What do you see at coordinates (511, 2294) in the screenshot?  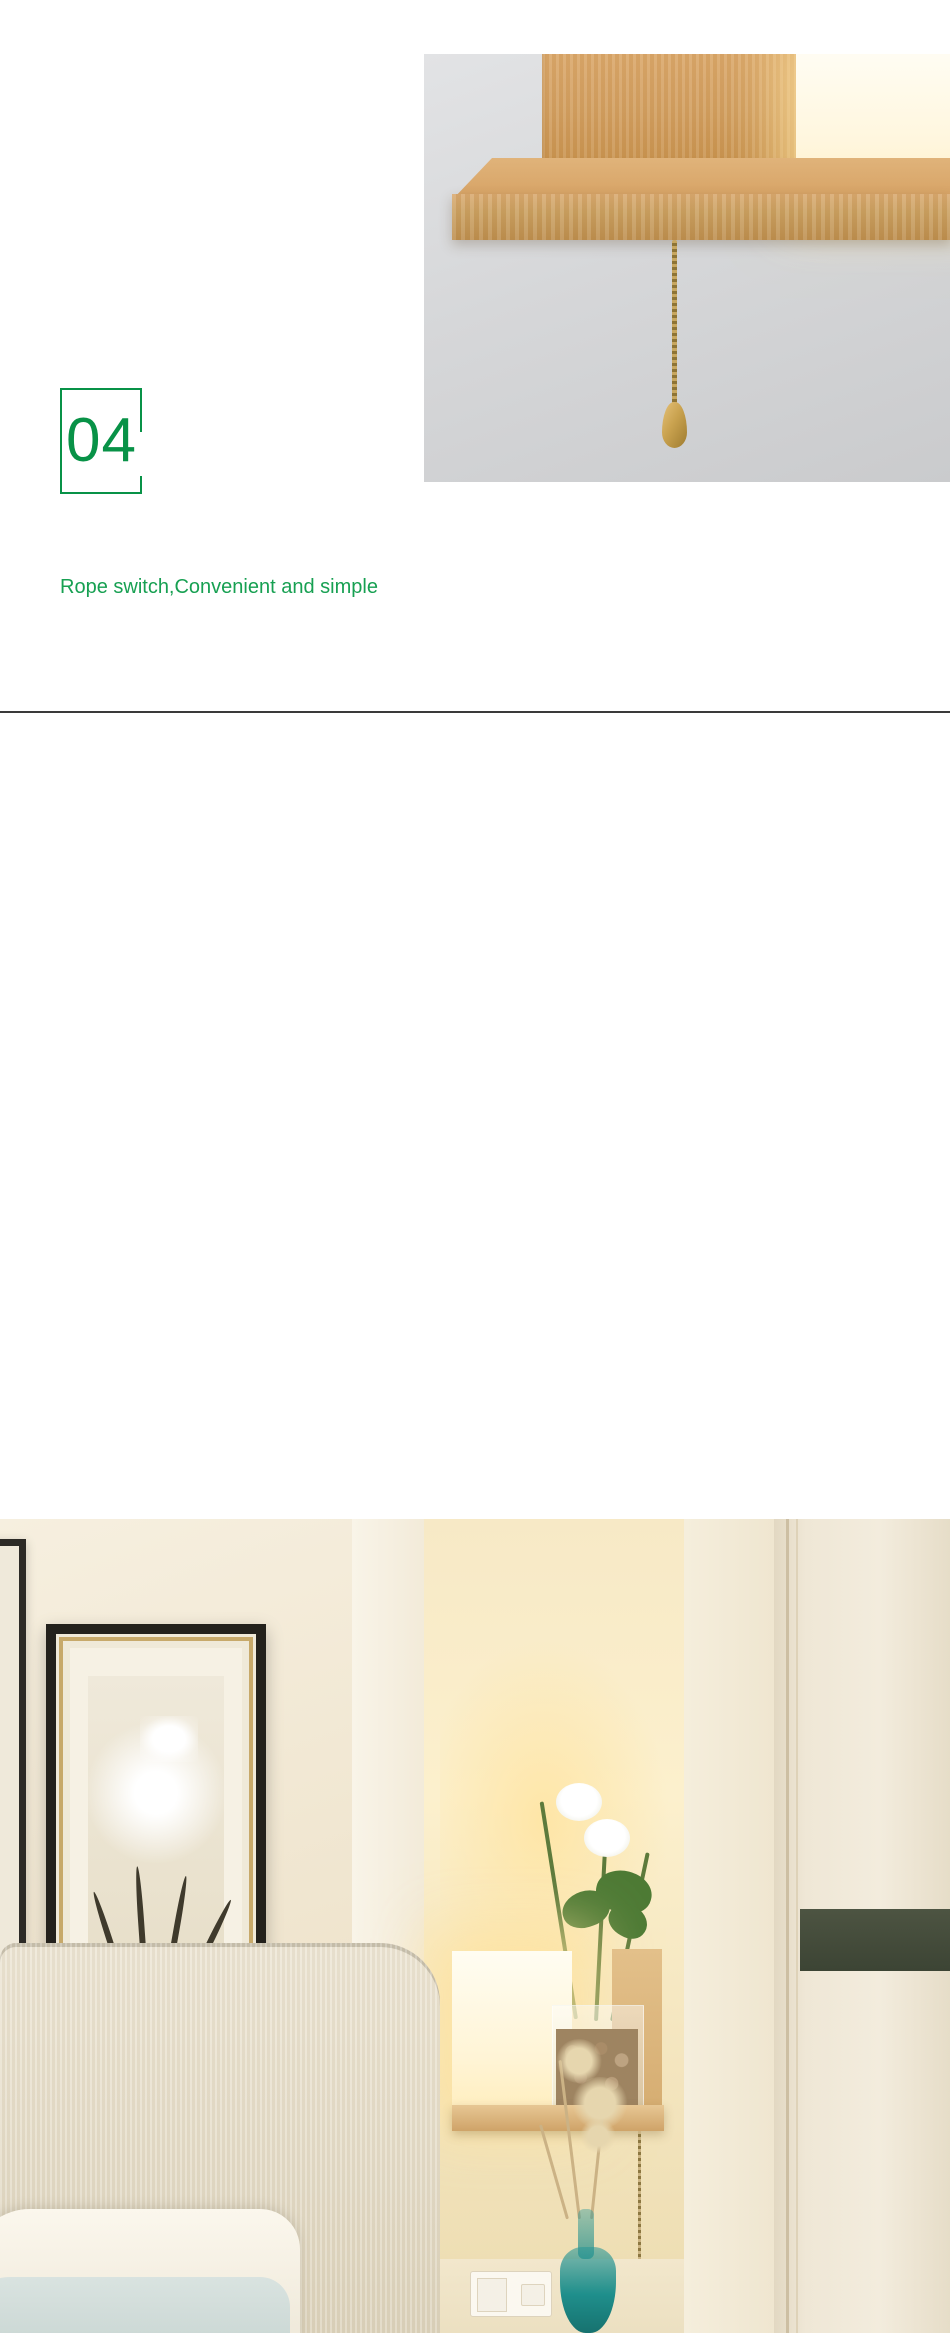 I see `room-wall-outlet` at bounding box center [511, 2294].